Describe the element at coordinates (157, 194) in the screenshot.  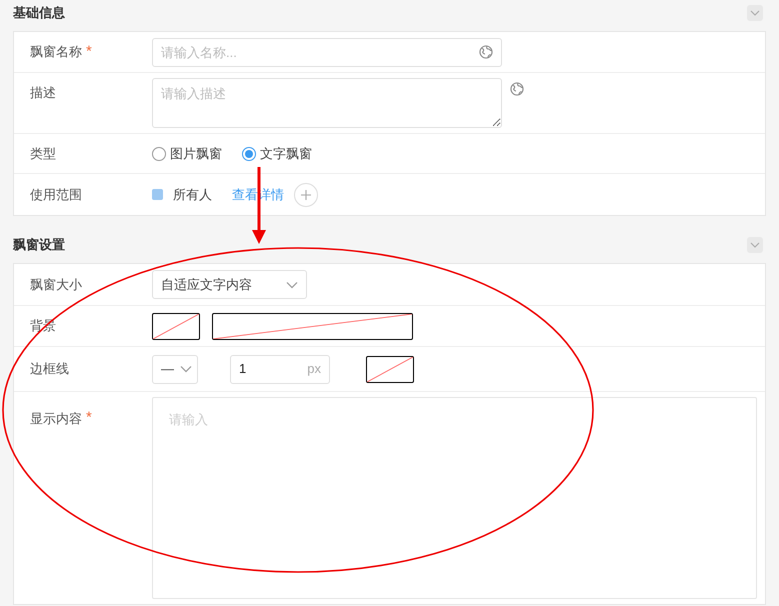
I see `group-icon` at that location.